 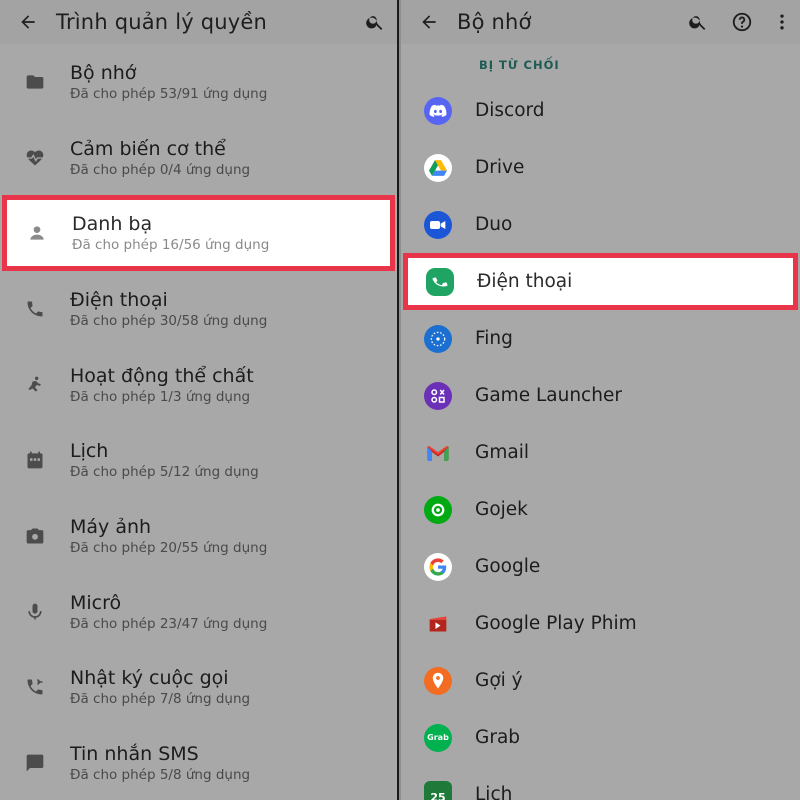 What do you see at coordinates (438, 224) in the screenshot?
I see `duo-icon` at bounding box center [438, 224].